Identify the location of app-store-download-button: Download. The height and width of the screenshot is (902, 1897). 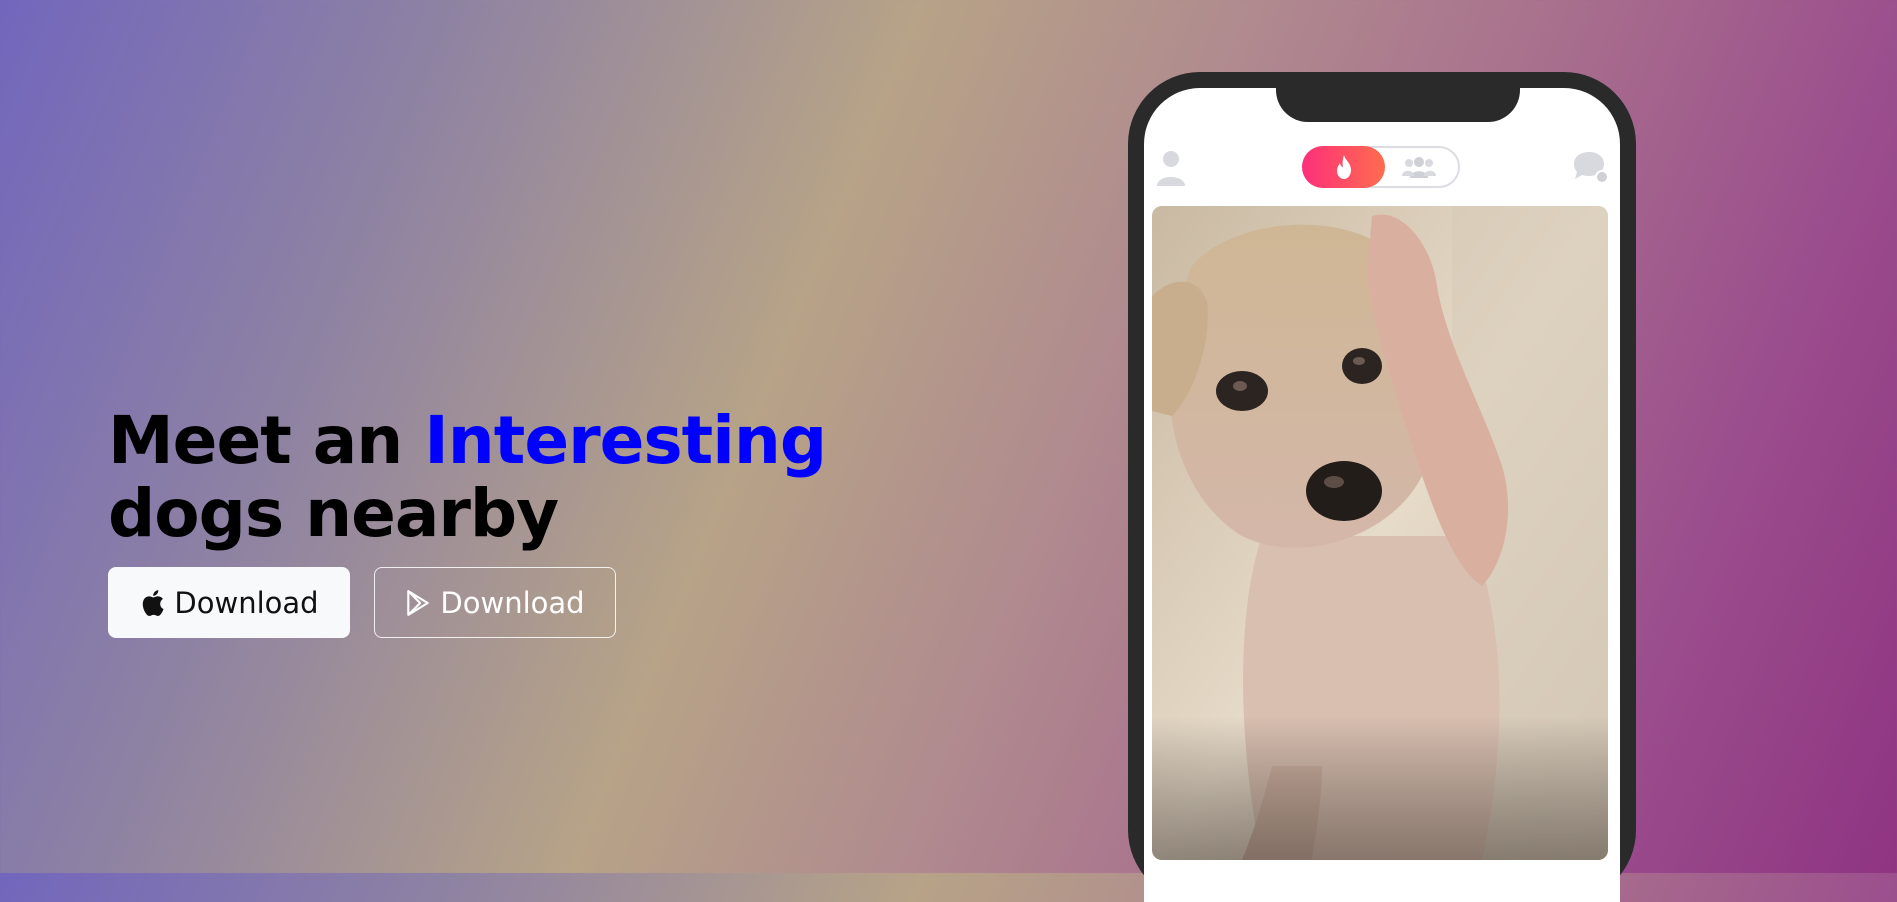
(229, 602).